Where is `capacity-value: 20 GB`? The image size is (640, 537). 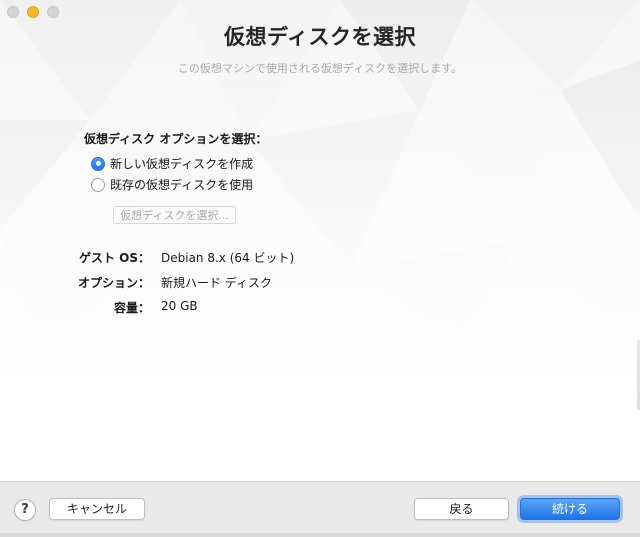 capacity-value: 20 GB is located at coordinates (179, 306).